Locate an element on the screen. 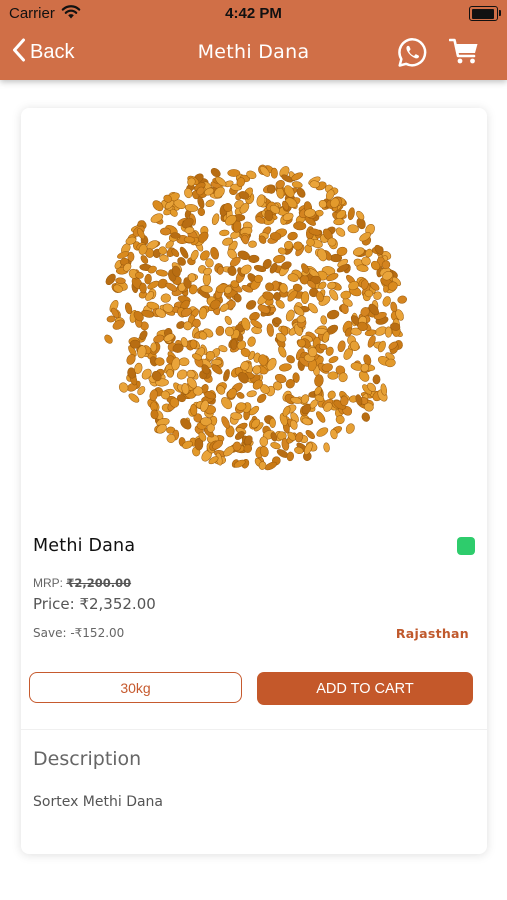 This screenshot has height=900, width=507. header-bar: Carrier 4:42 PM Back Methi Dana is located at coordinates (253, 40).